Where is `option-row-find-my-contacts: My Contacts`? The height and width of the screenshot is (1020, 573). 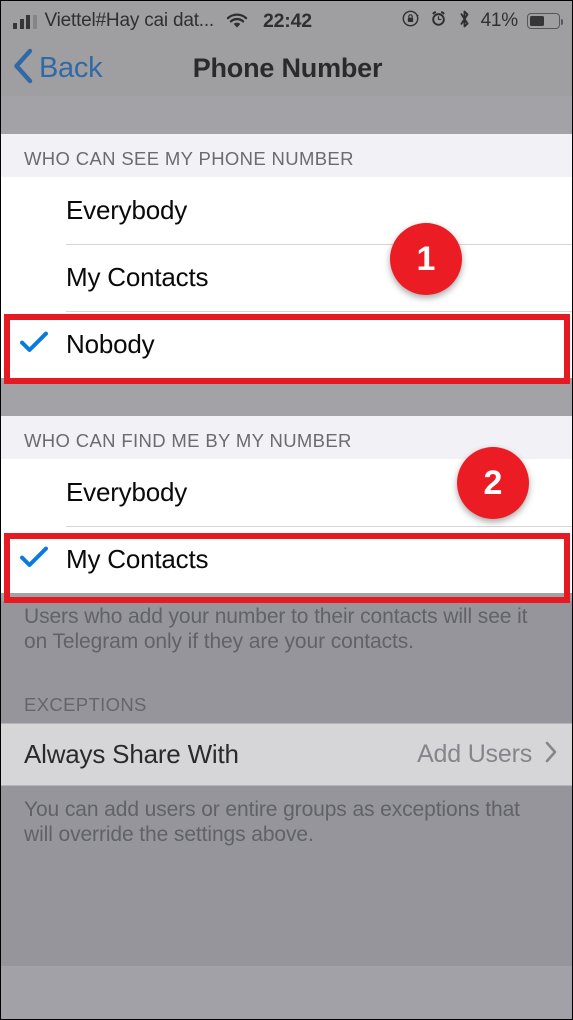
option-row-find-my-contacts: My Contacts is located at coordinates (286, 559).